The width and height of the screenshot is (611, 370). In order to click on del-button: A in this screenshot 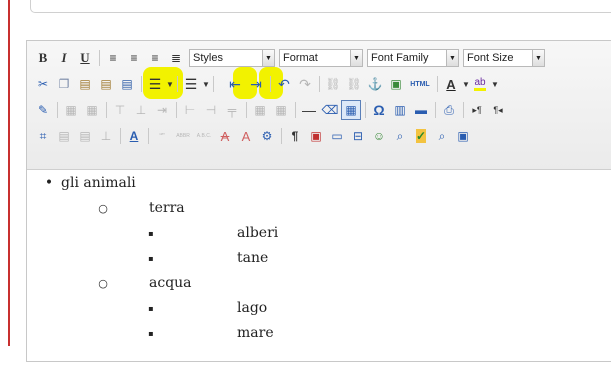, I will do `click(225, 136)`.